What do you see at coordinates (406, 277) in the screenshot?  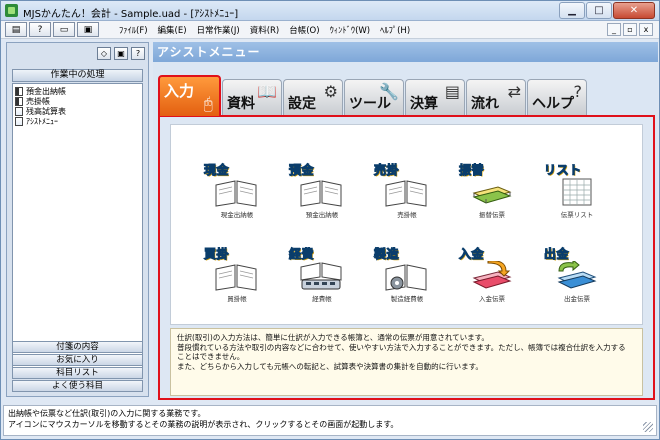 I see `gear-book-icon` at bounding box center [406, 277].